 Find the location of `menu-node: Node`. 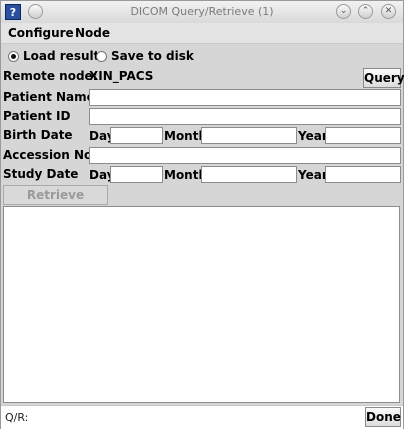

menu-node: Node is located at coordinates (92, 33).